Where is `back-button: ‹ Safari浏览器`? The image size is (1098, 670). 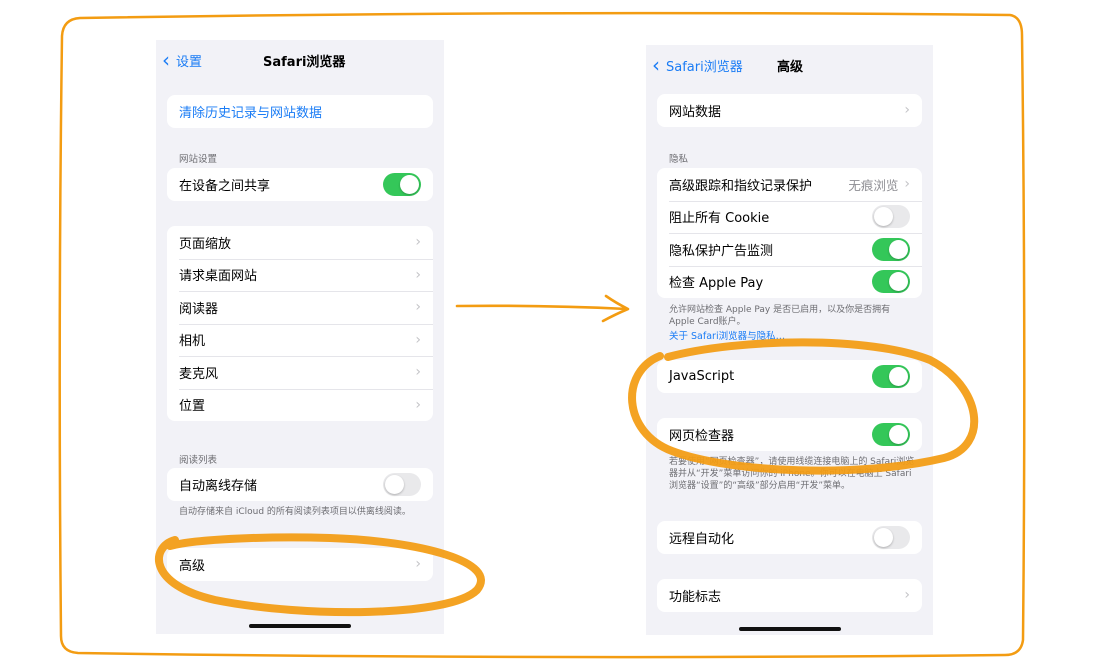
back-button: ‹ Safari浏览器 is located at coordinates (697, 65).